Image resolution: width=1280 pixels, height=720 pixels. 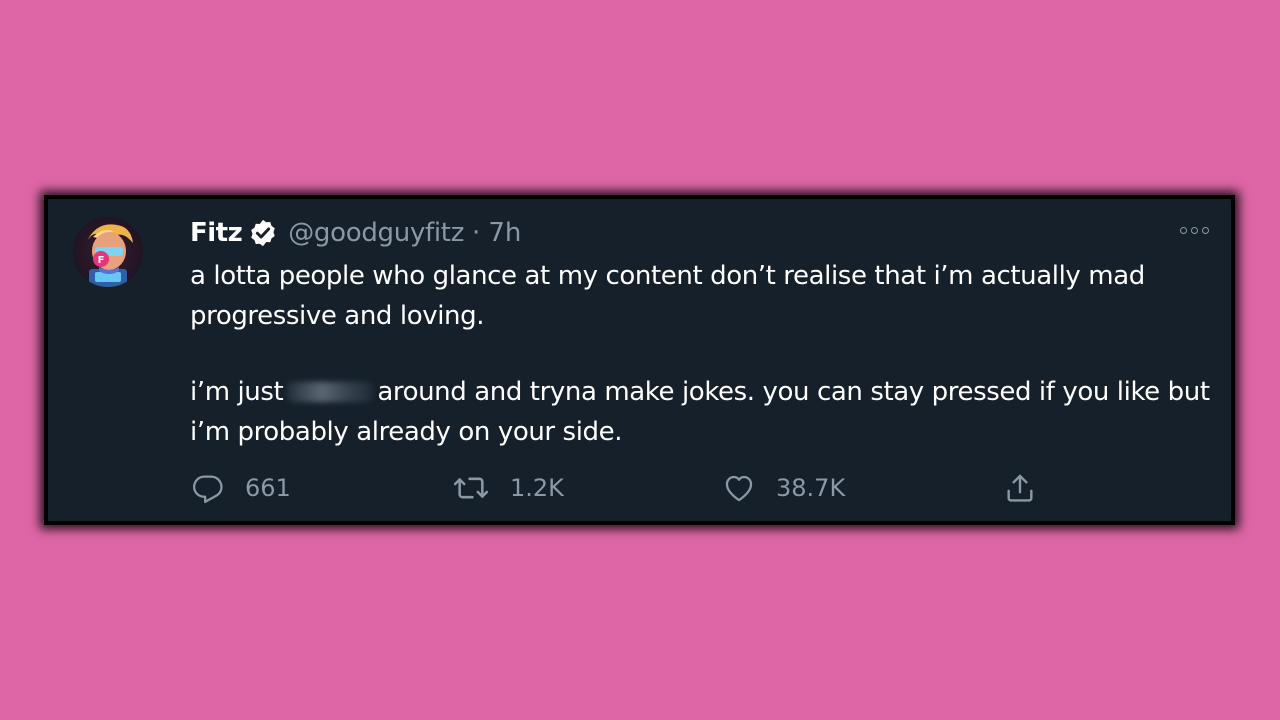 I want to click on heart-icon, so click(x=739, y=488).